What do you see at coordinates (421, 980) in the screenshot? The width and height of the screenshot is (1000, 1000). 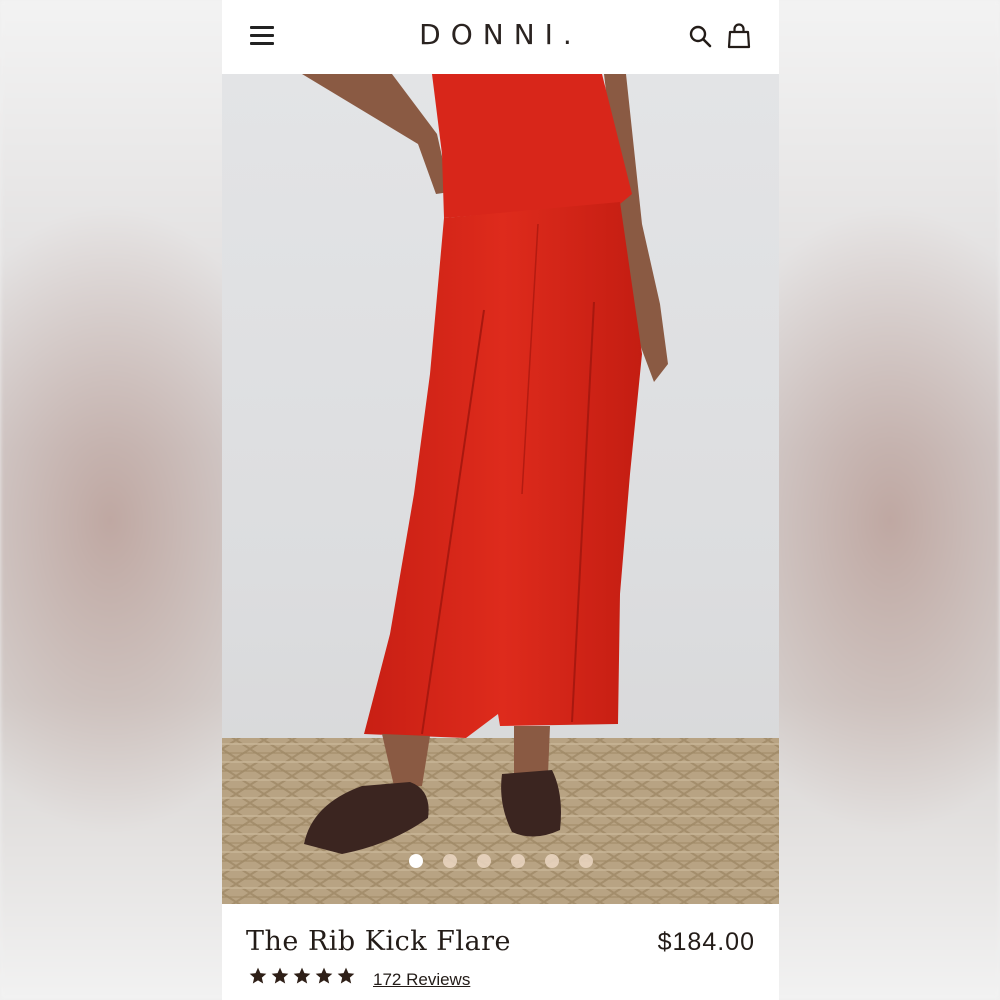 I see `reviews-link: 172 Reviews` at bounding box center [421, 980].